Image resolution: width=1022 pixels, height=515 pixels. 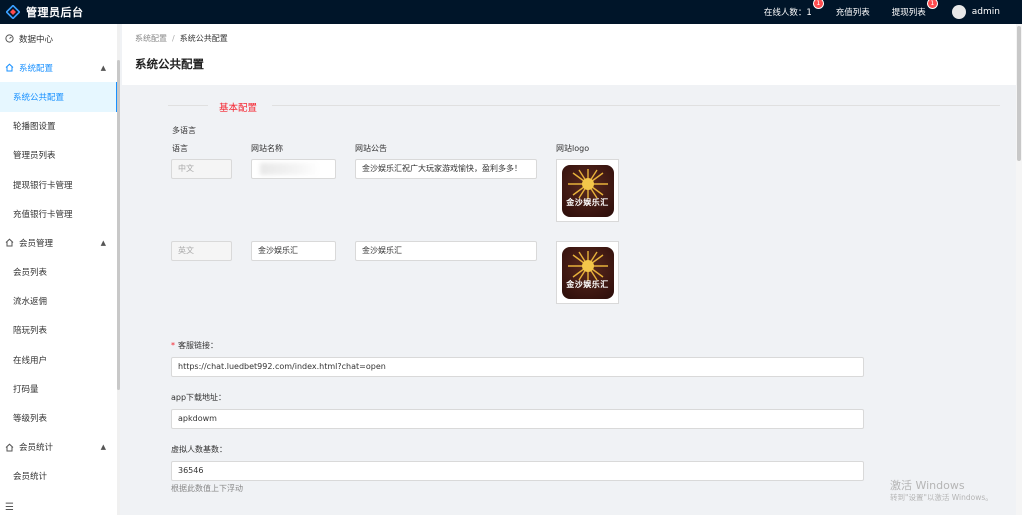 I want to click on sidebar-item-public-config: 系统公共配置, so click(x=59, y=97).